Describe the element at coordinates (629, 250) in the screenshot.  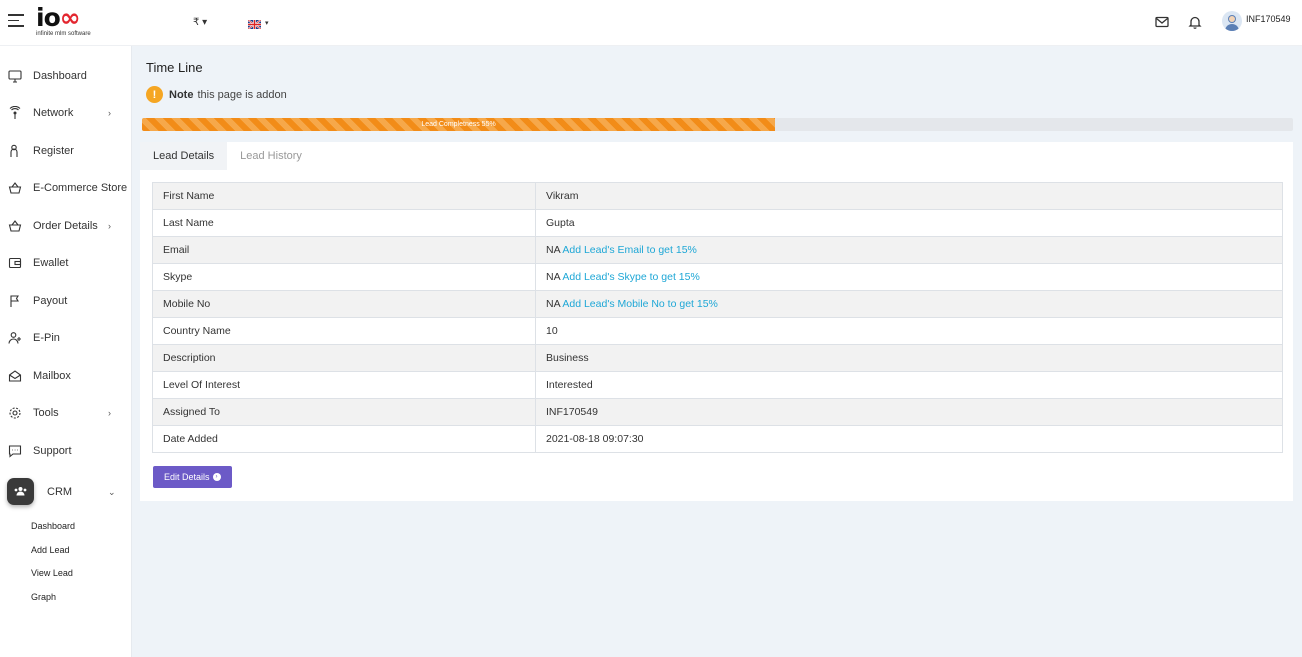
I see `add-field-link: Add Lead's Email to get 15%` at that location.